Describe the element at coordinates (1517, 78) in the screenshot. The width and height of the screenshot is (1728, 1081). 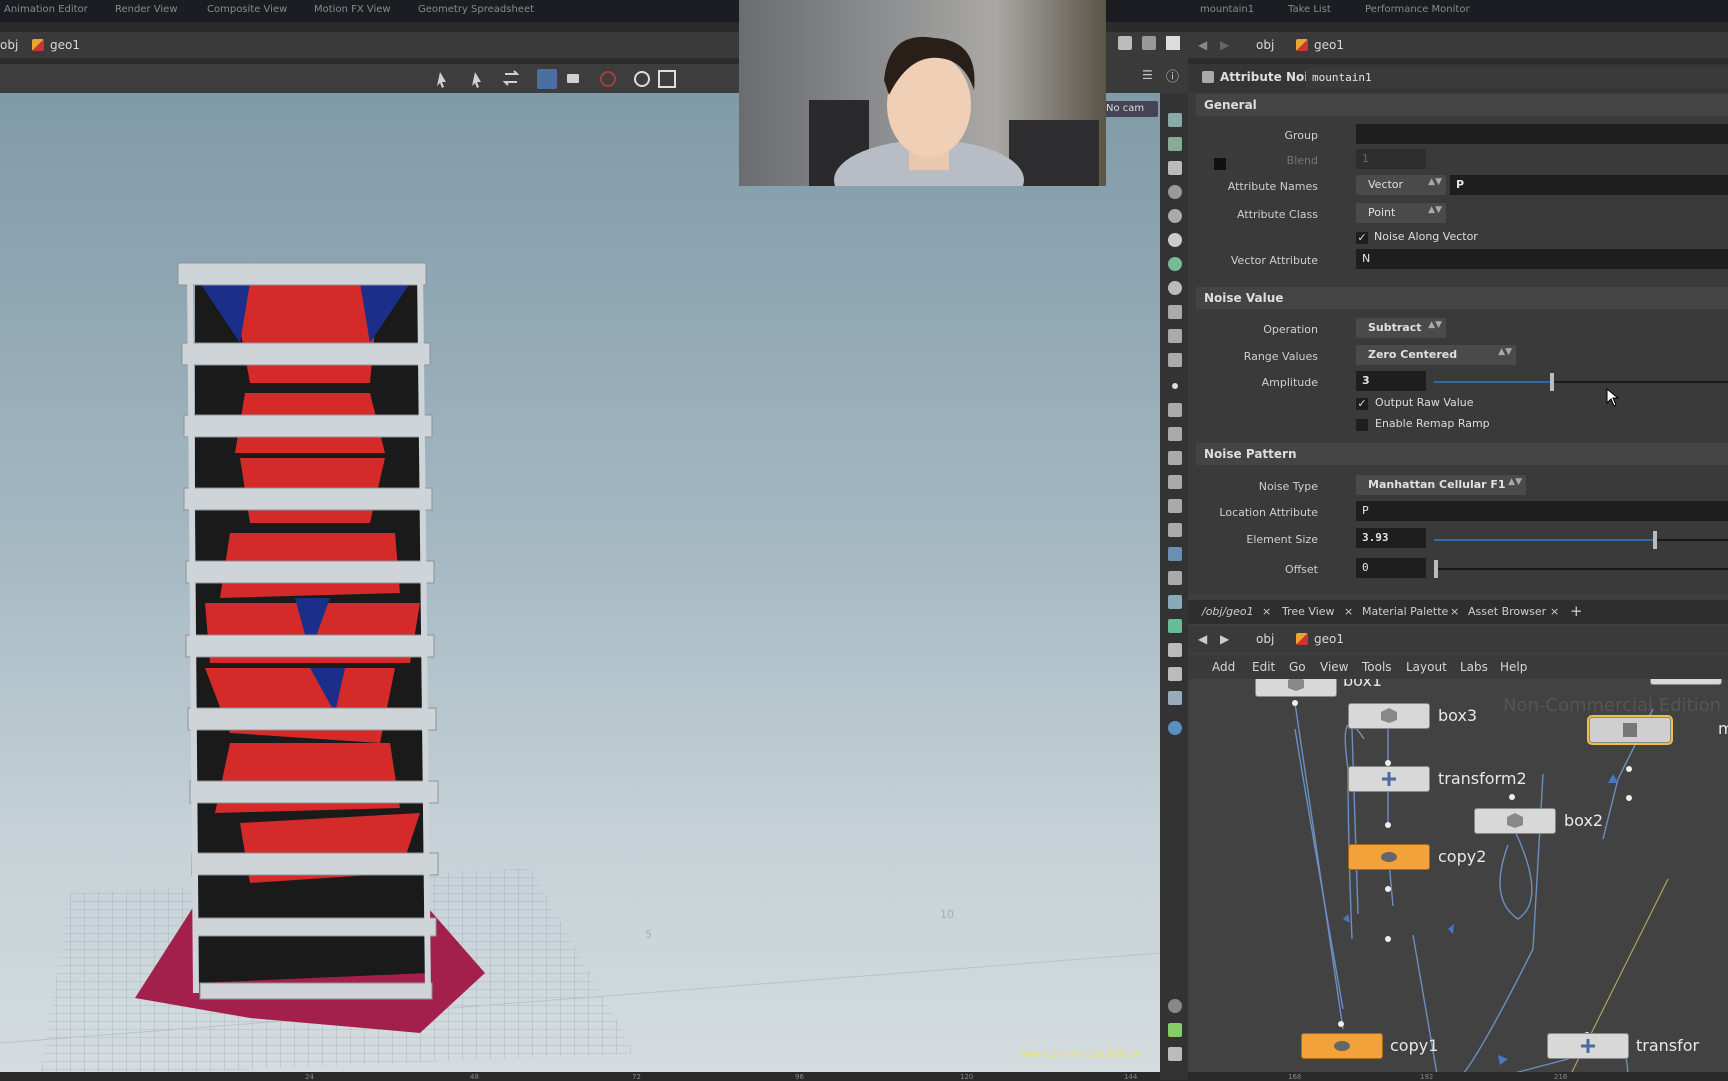
I see `node-name-field: mountain1` at that location.